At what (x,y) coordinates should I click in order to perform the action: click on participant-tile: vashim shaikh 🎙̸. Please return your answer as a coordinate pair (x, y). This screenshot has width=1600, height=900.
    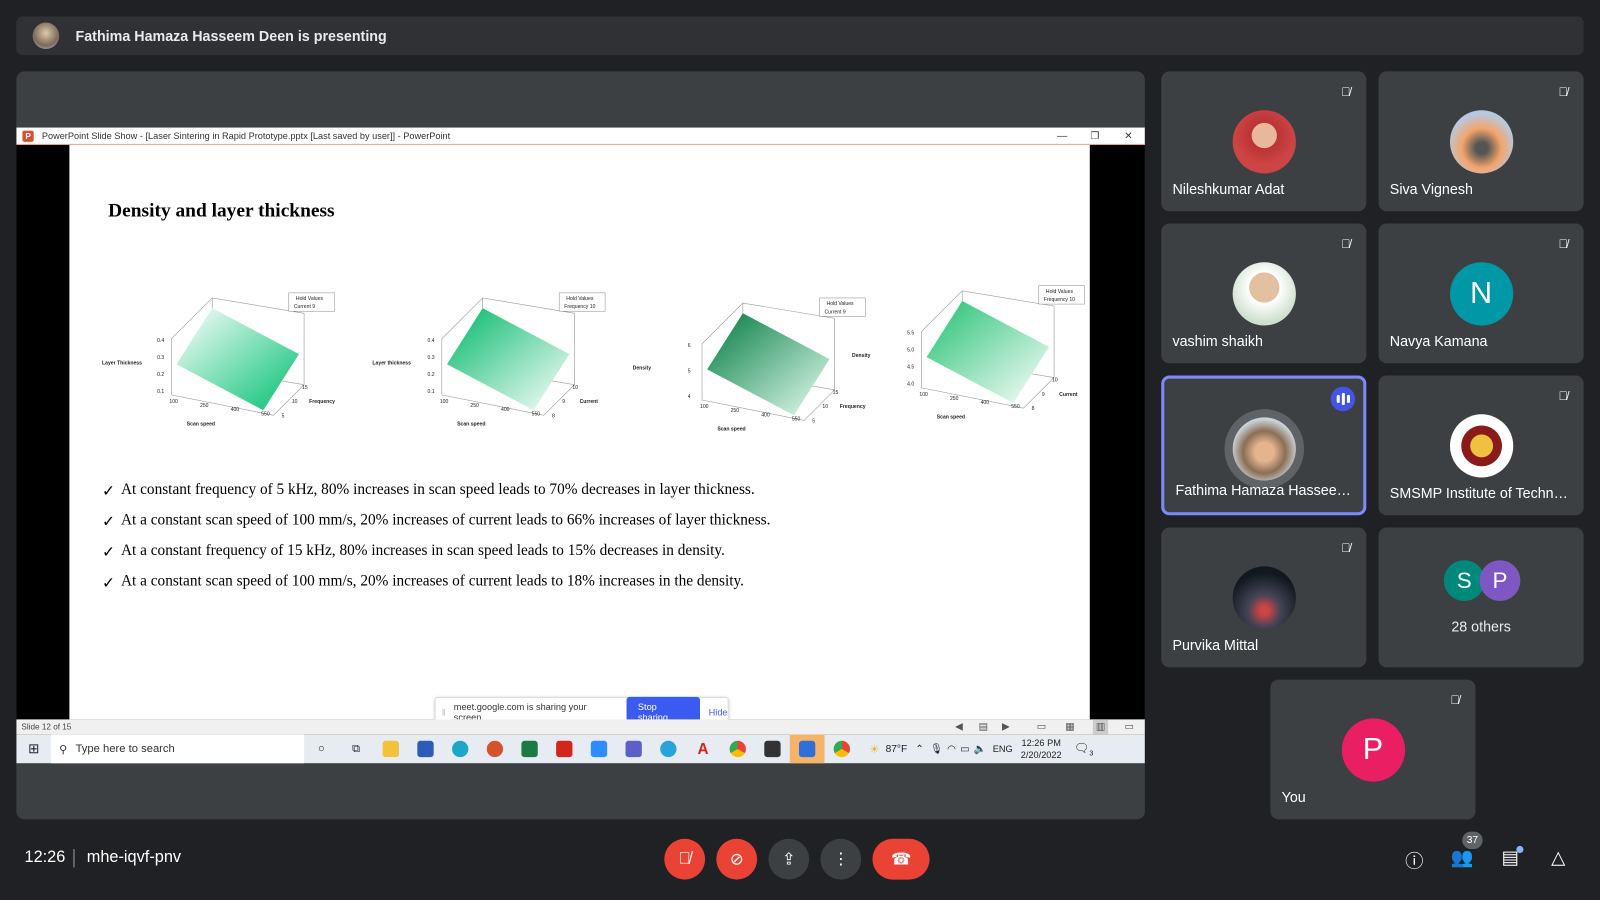
    Looking at the image, I should click on (1264, 293).